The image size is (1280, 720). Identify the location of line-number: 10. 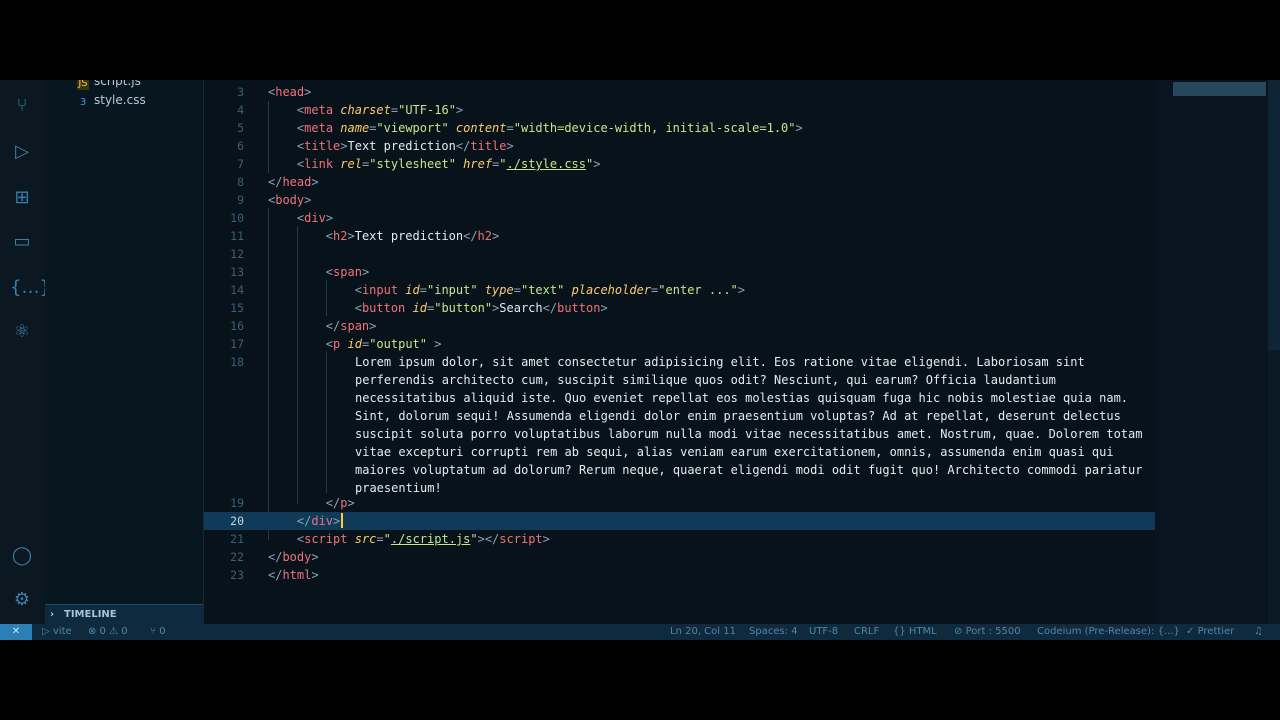
(237, 218).